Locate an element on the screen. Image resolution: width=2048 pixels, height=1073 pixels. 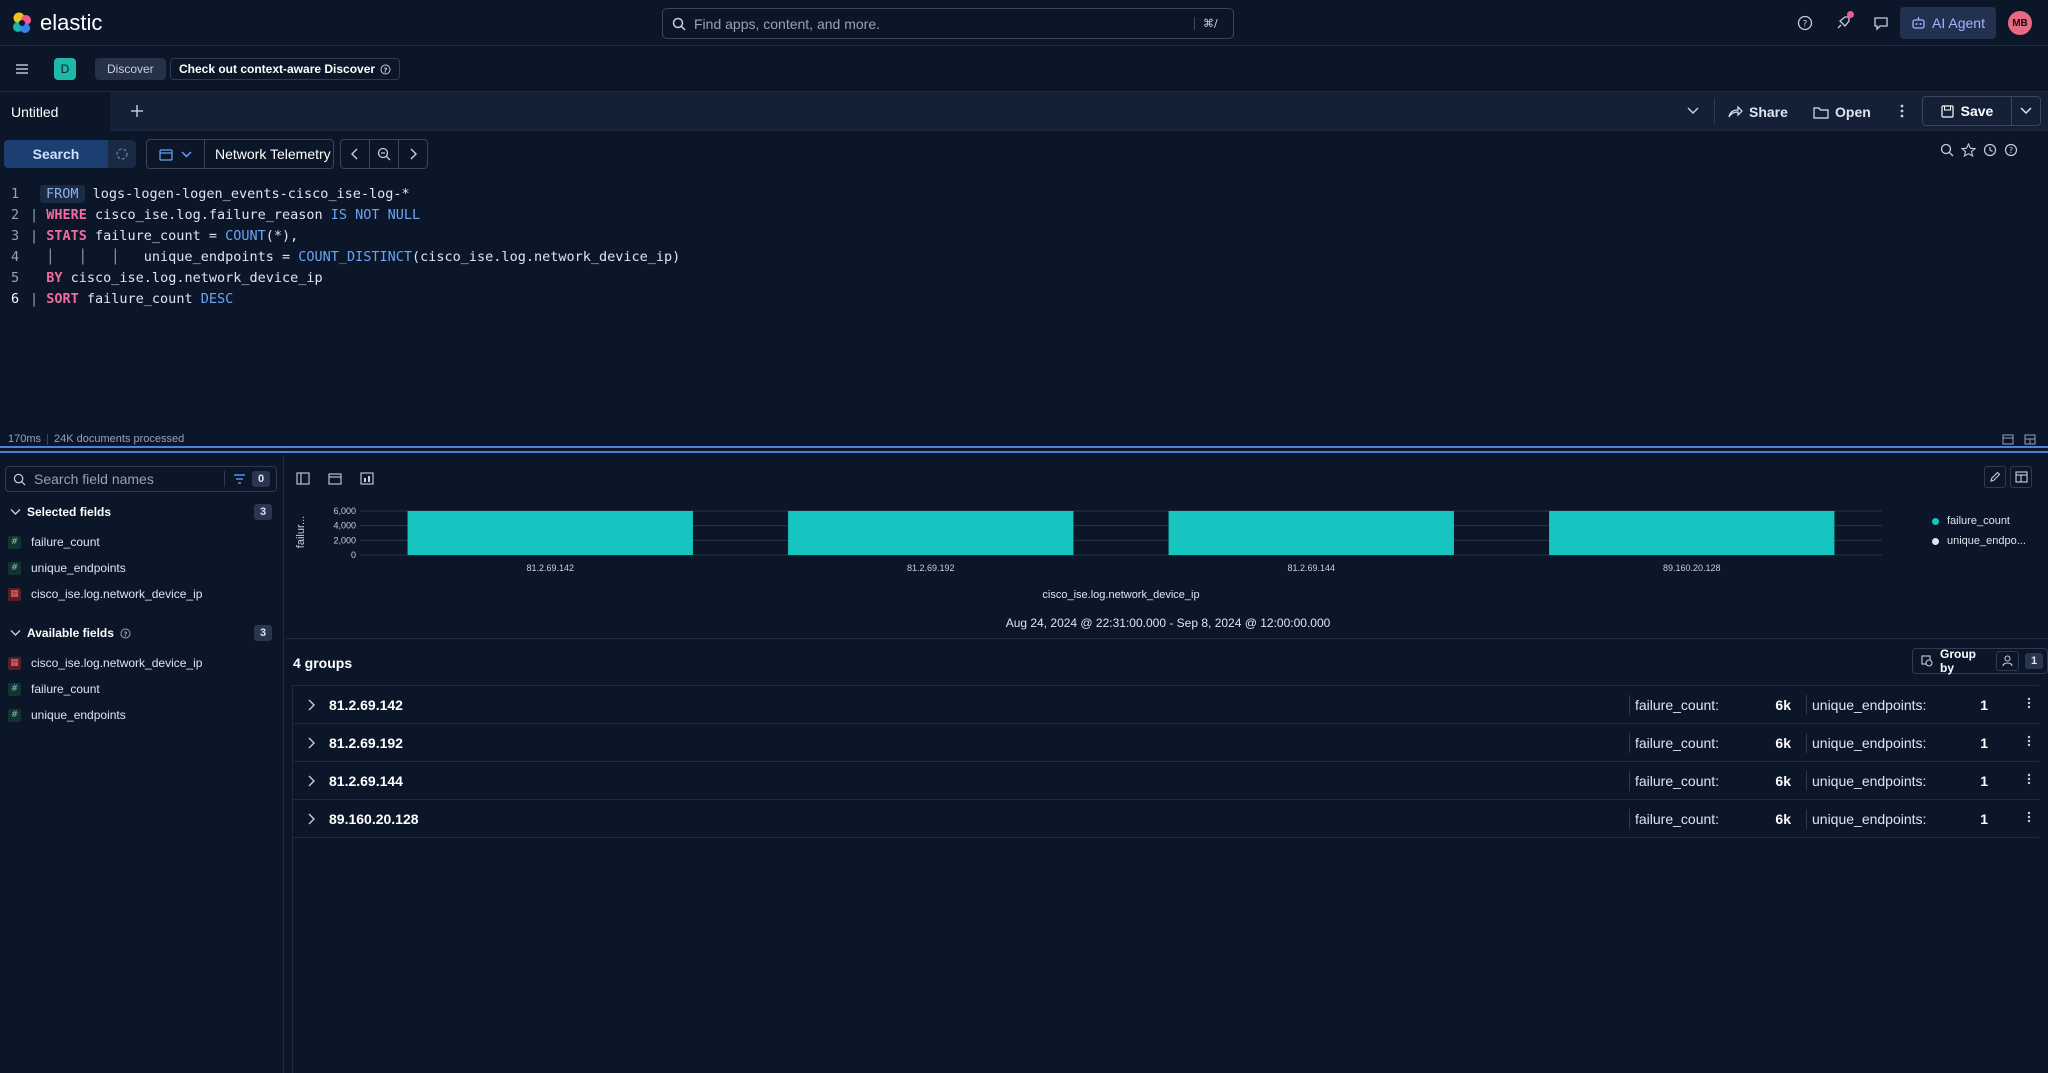
edit-visualization-icon is located at coordinates (1995, 477).